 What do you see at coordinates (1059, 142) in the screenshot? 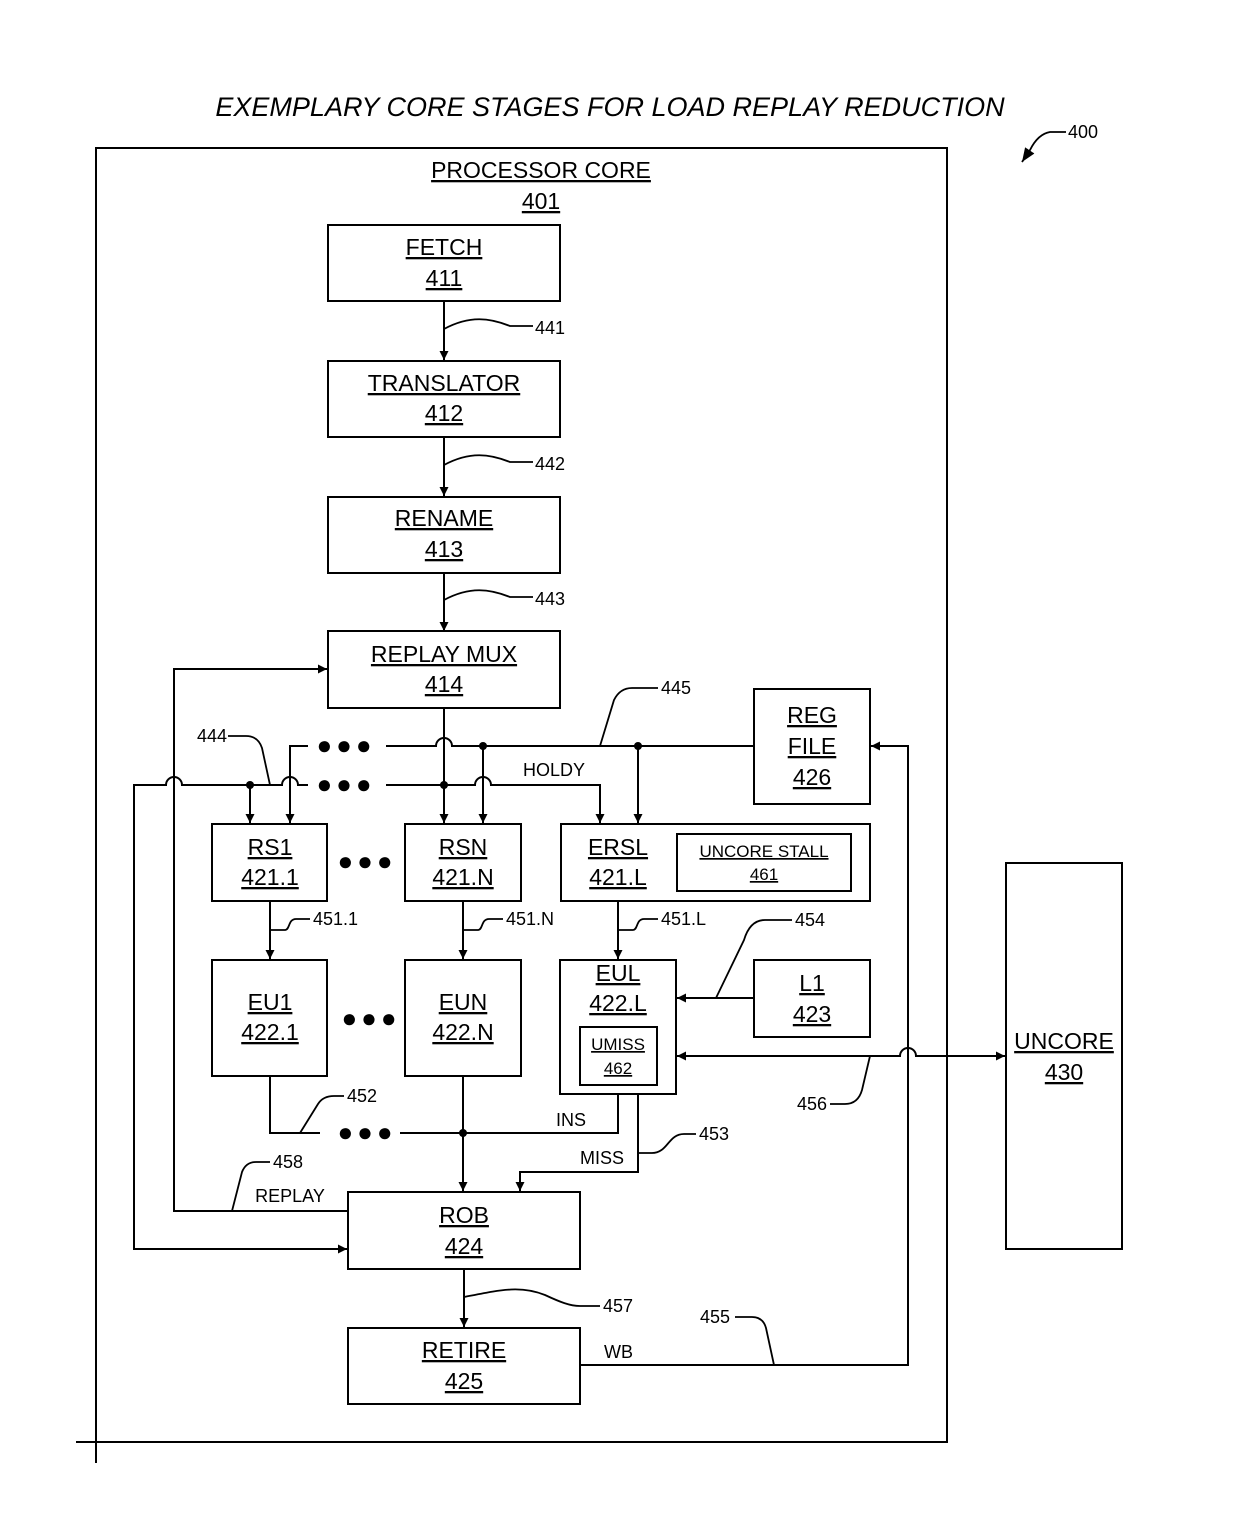
I see `figure-ref-400: 400` at bounding box center [1059, 142].